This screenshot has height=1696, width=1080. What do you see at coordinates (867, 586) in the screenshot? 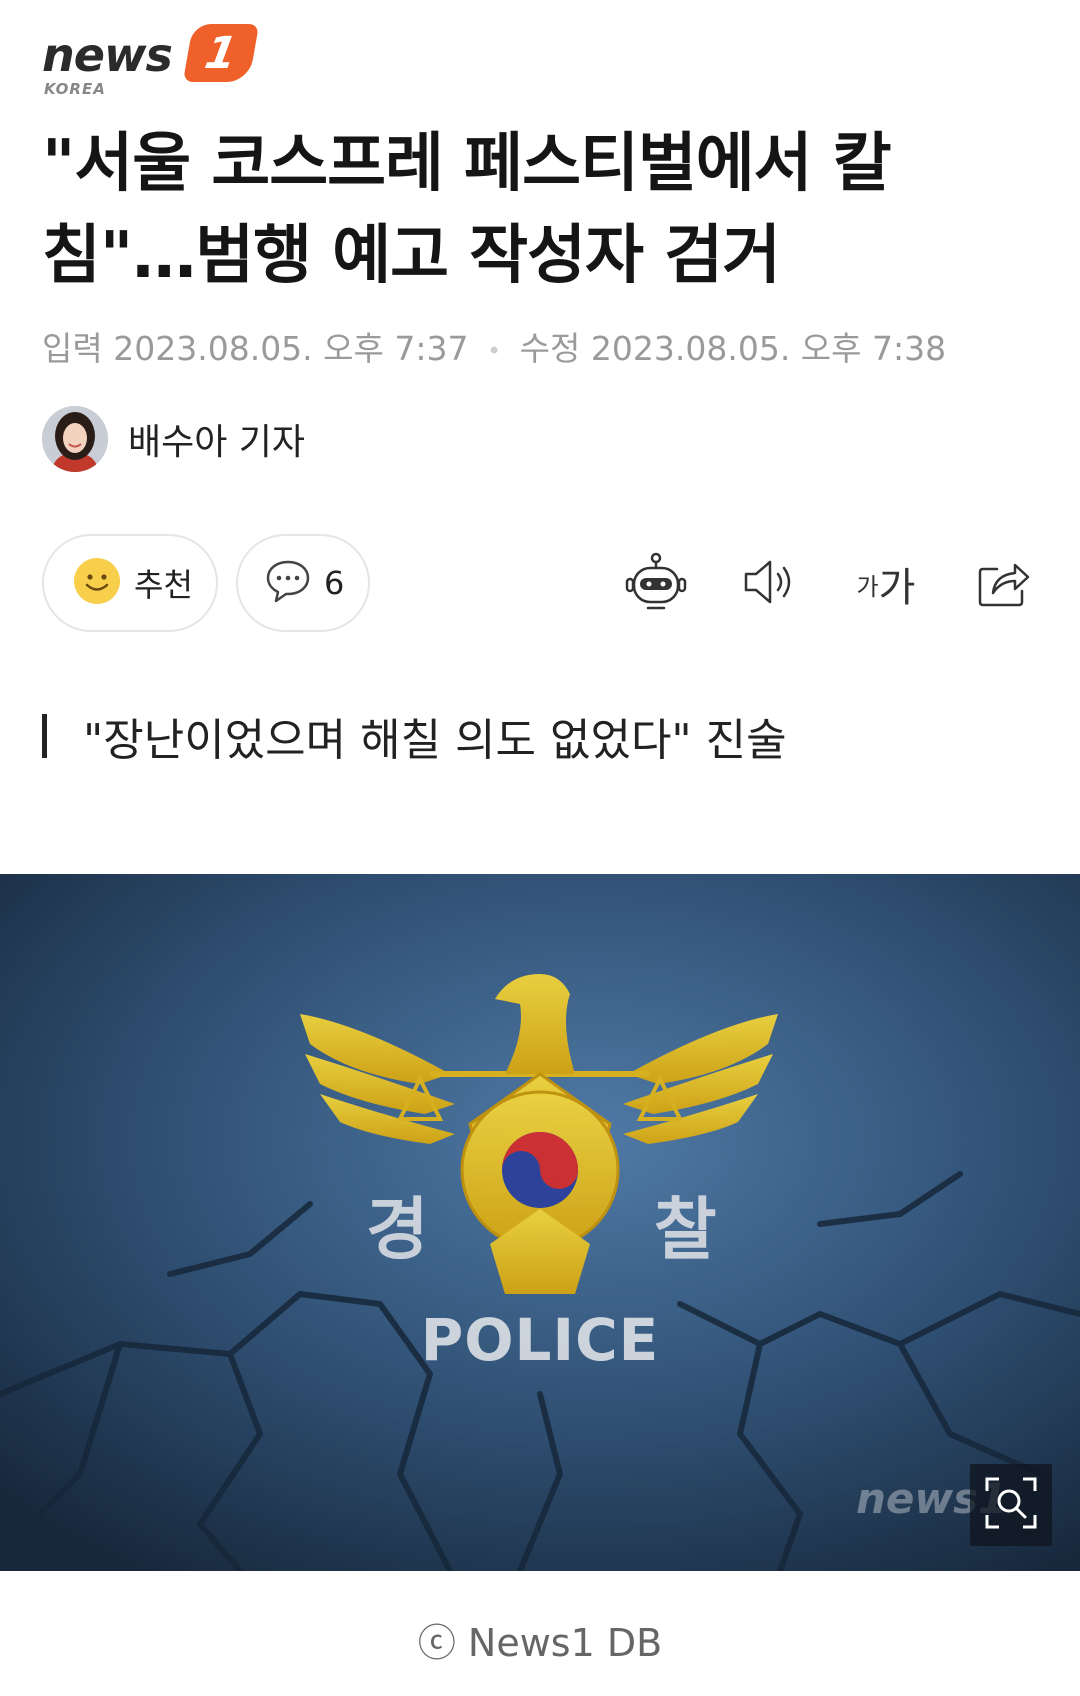
I see `font-size-small-glyph: 가` at bounding box center [867, 586].